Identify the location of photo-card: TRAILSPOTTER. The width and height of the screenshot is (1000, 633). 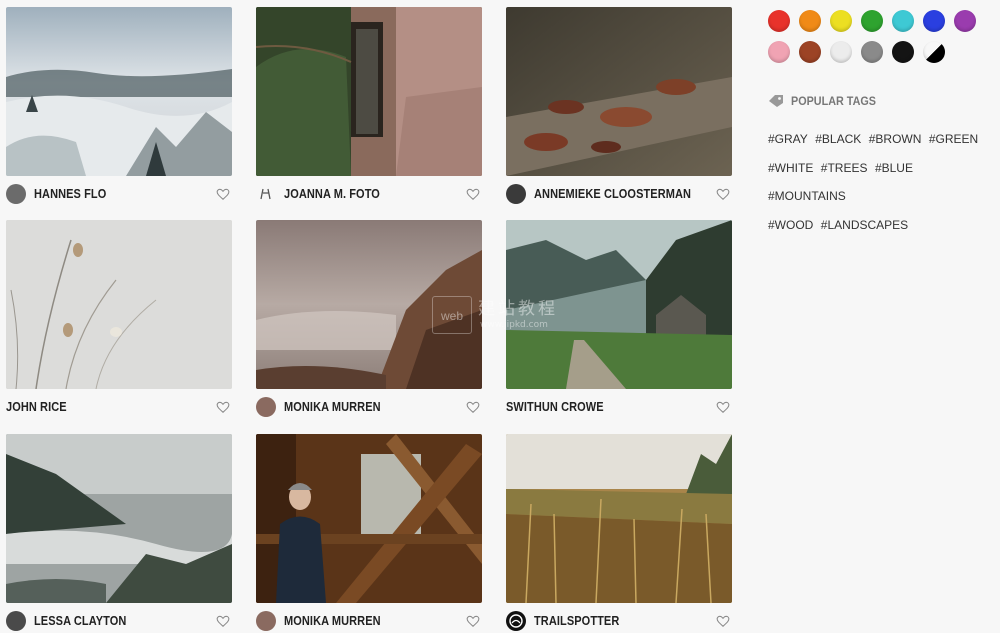
(619, 533).